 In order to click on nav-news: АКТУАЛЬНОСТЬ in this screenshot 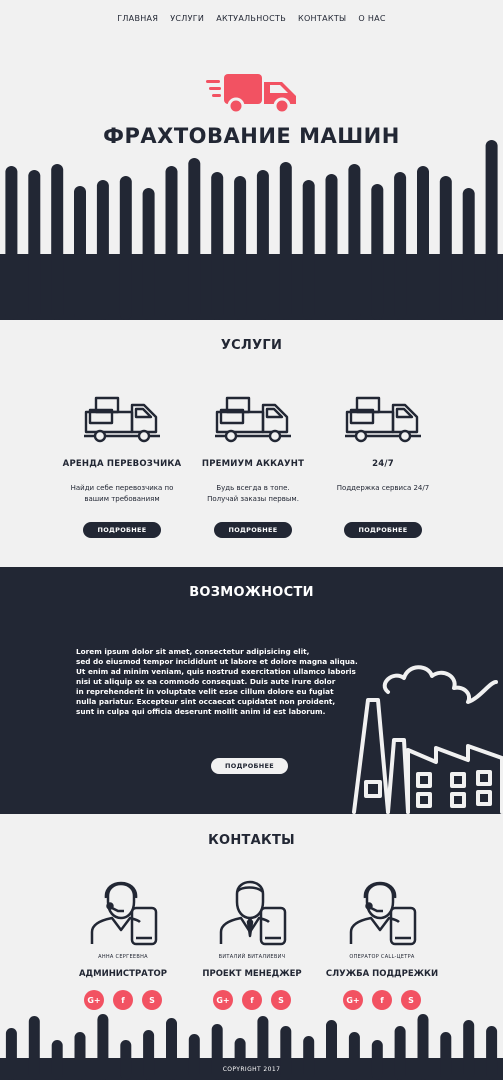, I will do `click(251, 18)`.